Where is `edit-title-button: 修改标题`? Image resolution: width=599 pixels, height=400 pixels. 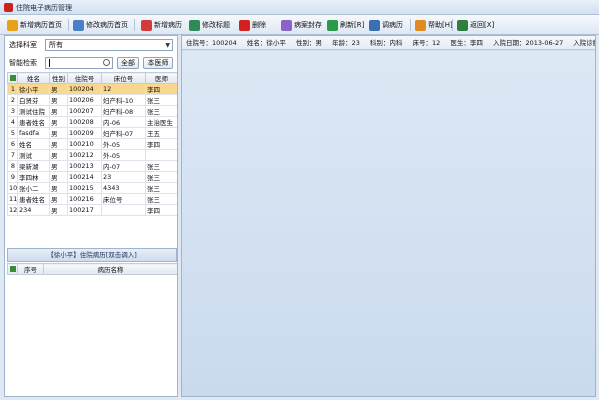 edit-title-button: 修改标题 is located at coordinates (209, 25).